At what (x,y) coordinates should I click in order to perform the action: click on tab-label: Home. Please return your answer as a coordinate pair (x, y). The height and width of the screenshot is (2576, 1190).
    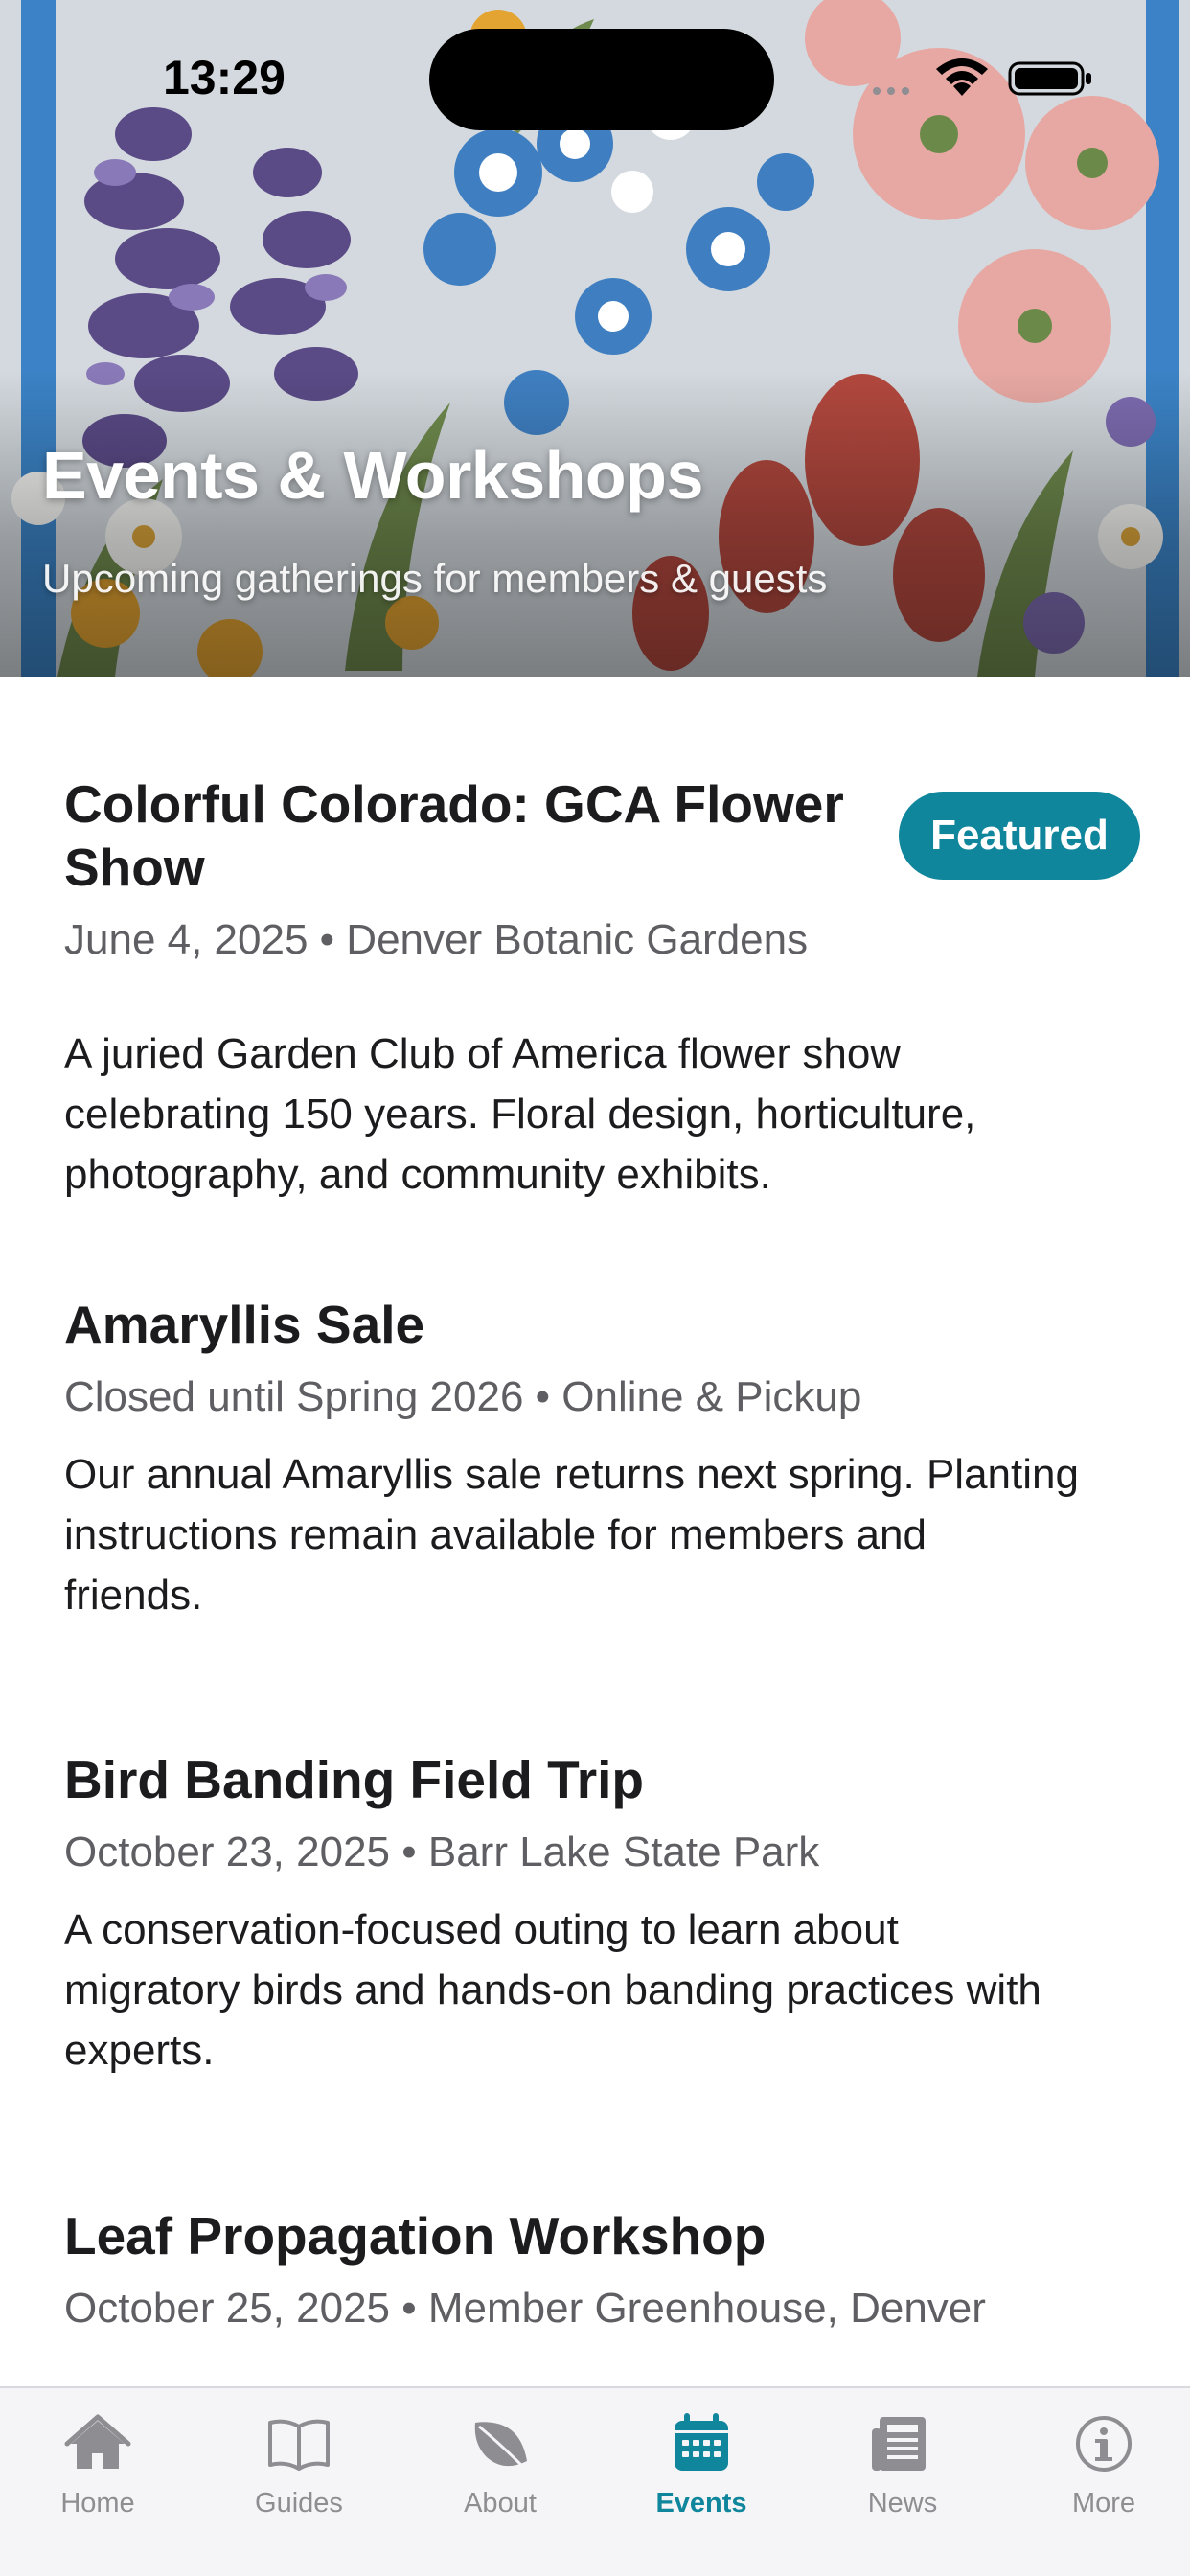
    Looking at the image, I should click on (97, 2503).